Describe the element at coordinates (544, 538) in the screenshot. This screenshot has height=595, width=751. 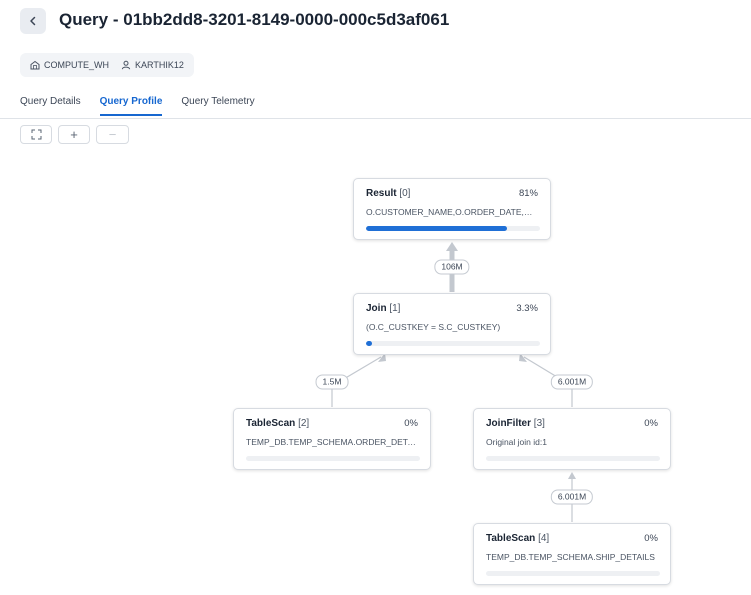
I see `operator-id: [4]` at that location.